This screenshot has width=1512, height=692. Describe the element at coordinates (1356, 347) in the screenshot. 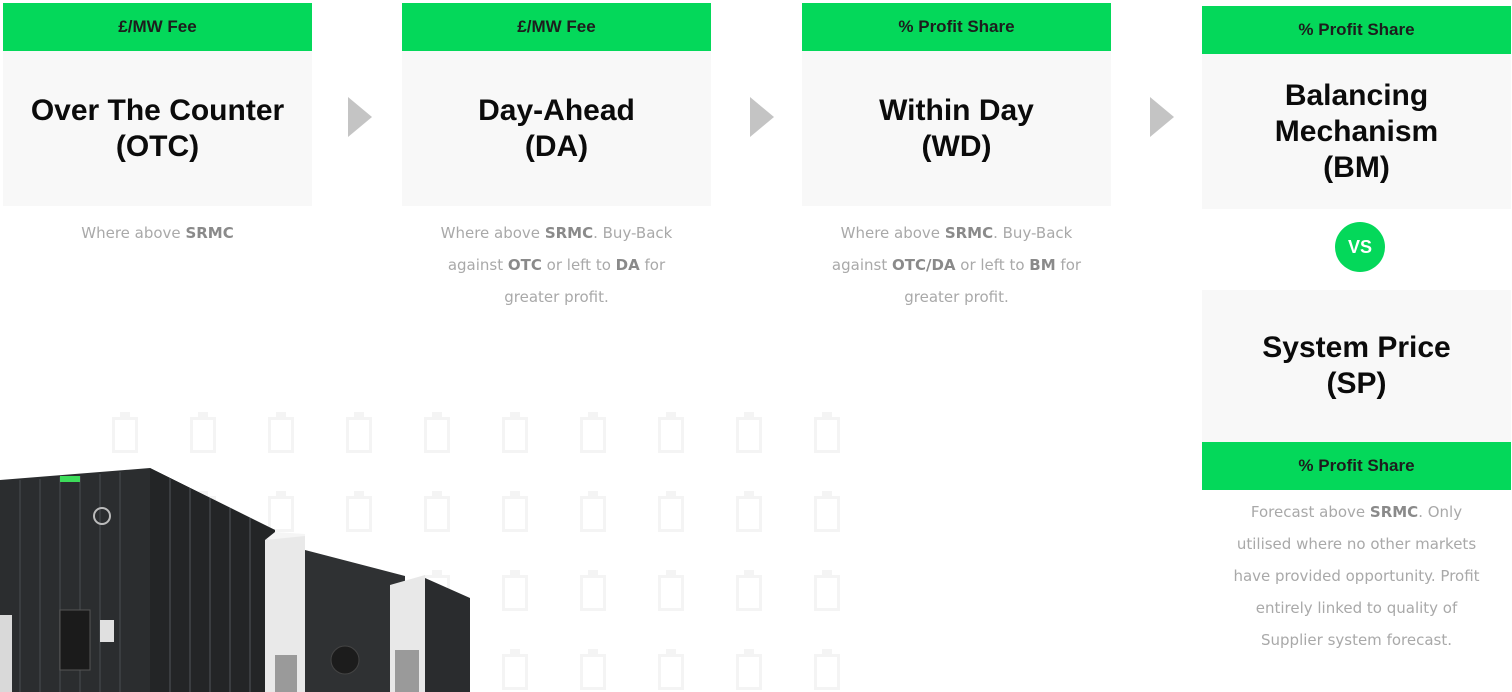

I see `market-title-line: System Price` at that location.